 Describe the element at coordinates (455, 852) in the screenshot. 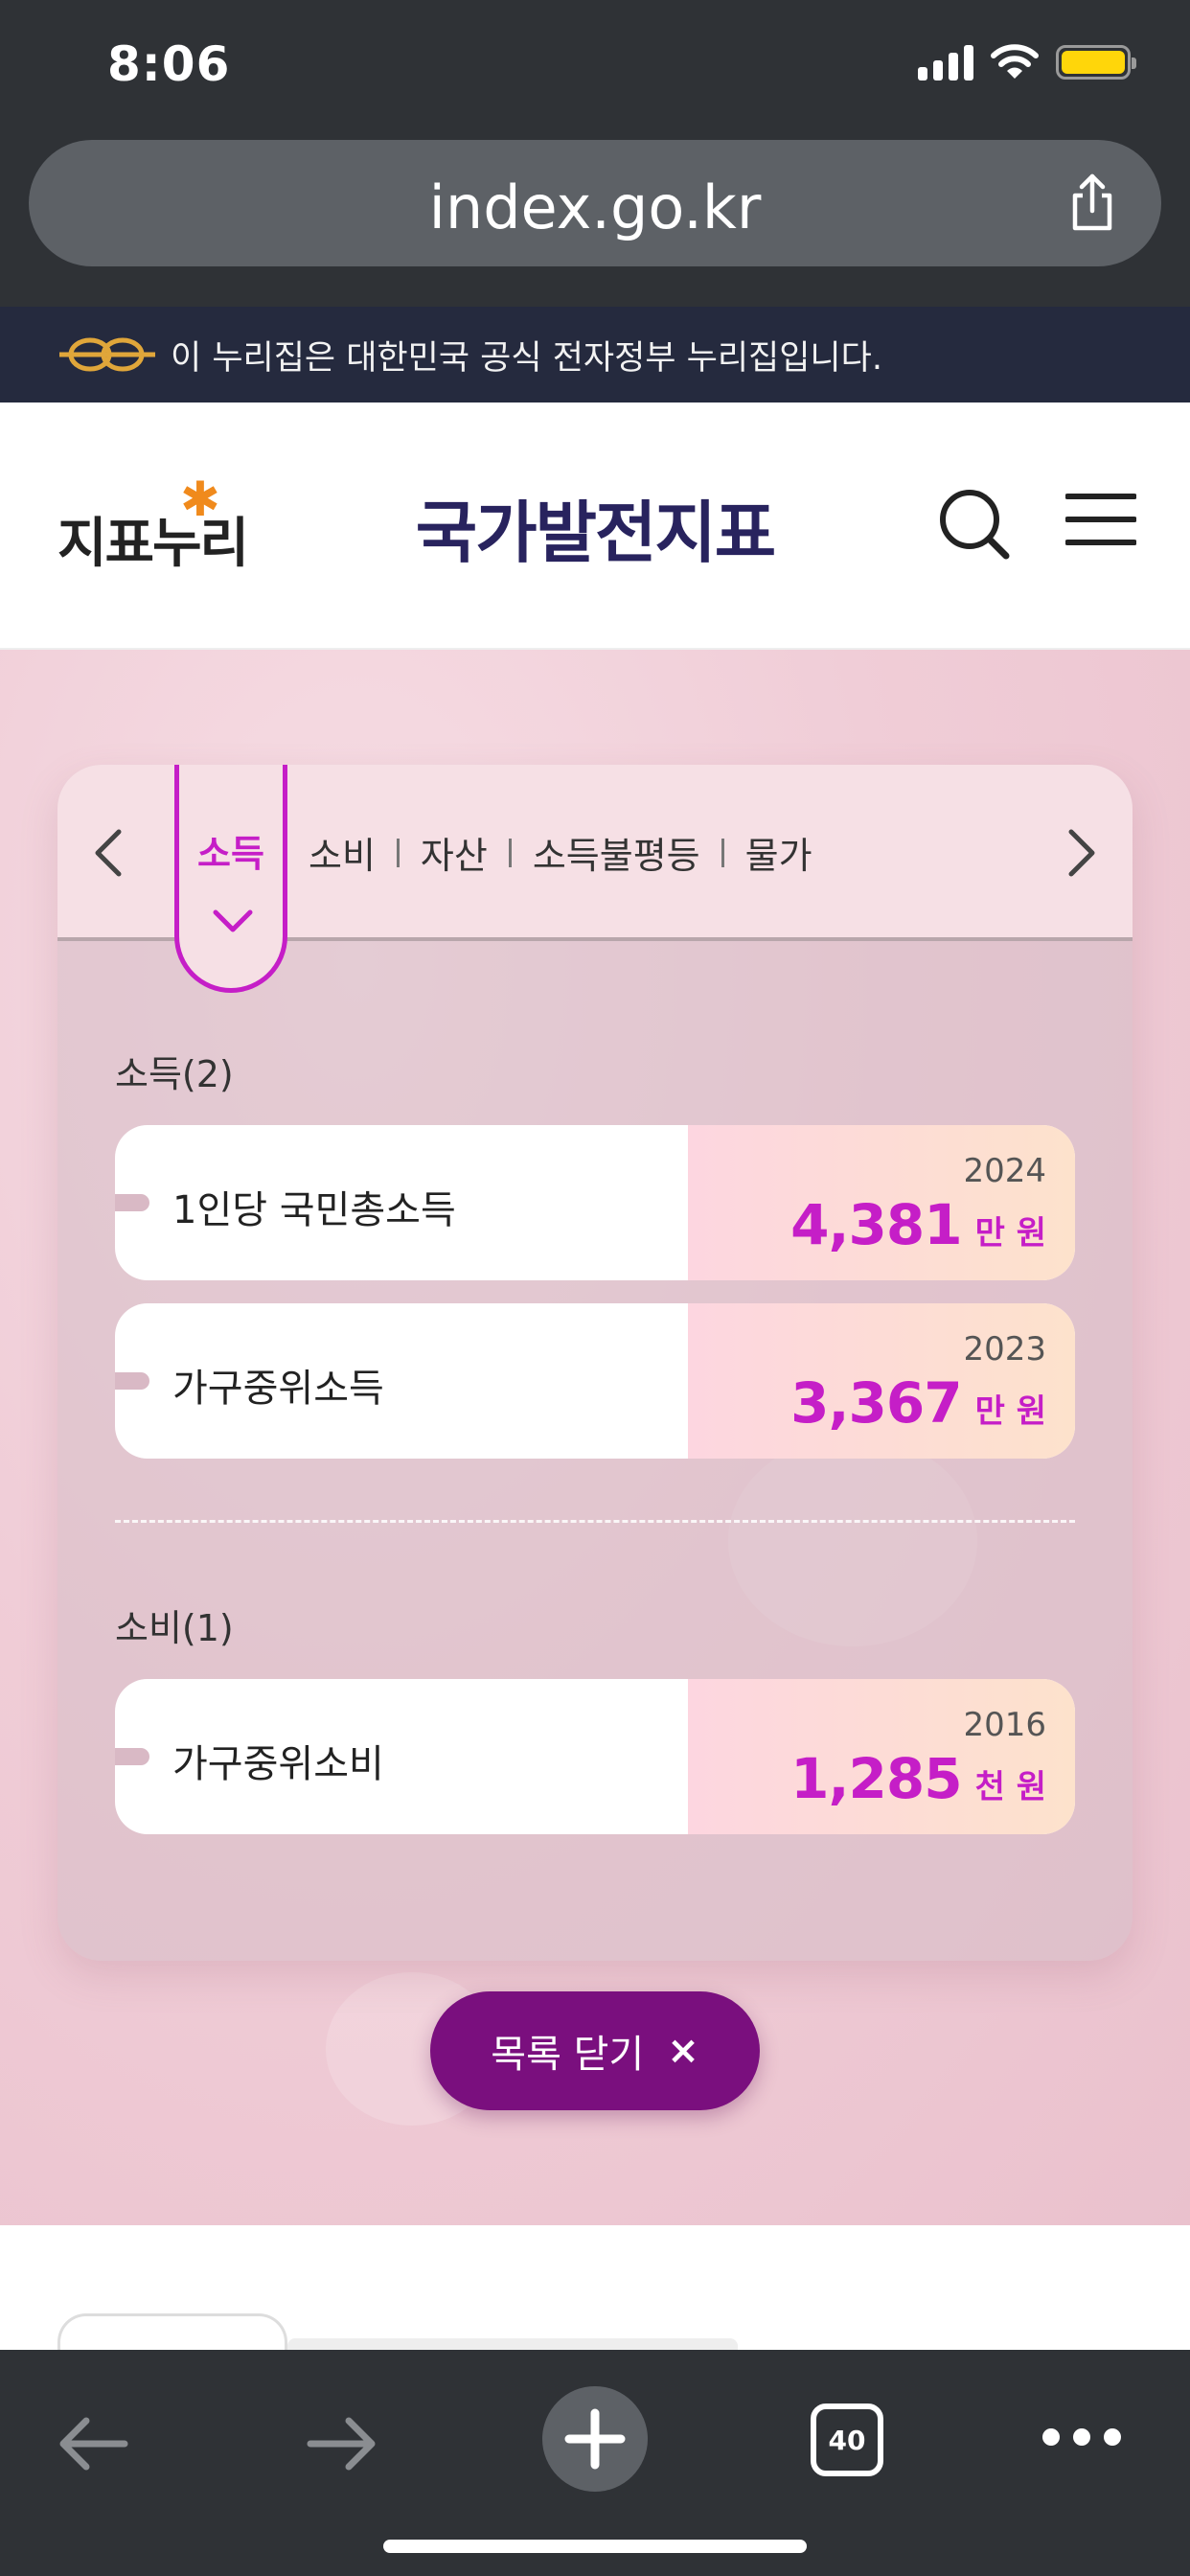

I see `tab-assets: 자산` at that location.